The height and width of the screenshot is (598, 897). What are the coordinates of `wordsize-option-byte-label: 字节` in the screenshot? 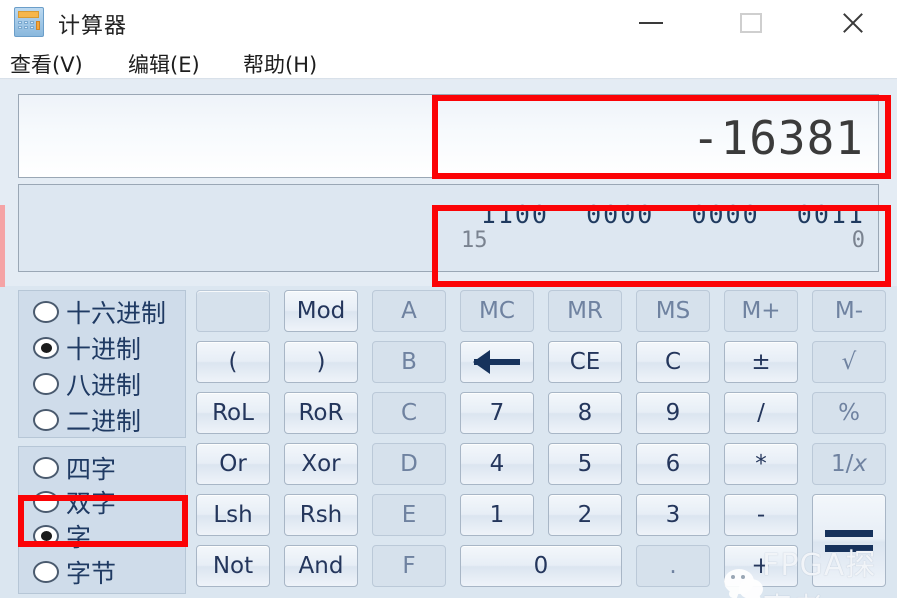 It's located at (91, 573).